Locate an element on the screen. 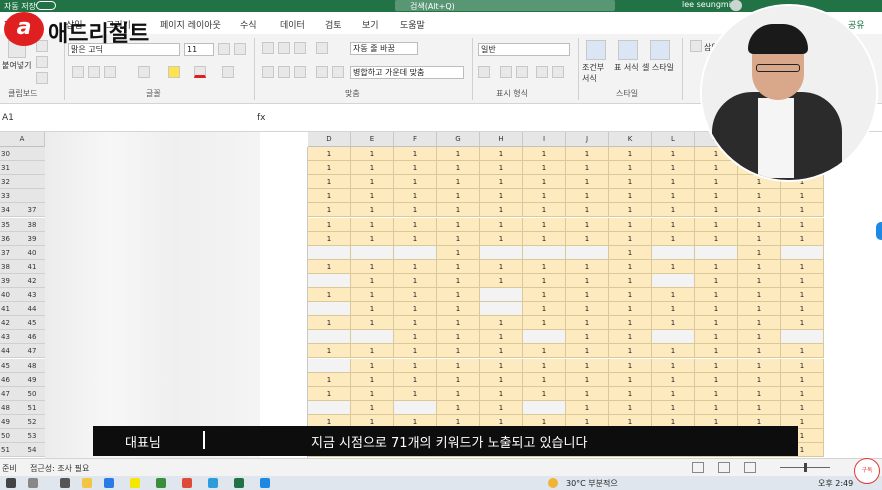  search-icon is located at coordinates (33, 483).